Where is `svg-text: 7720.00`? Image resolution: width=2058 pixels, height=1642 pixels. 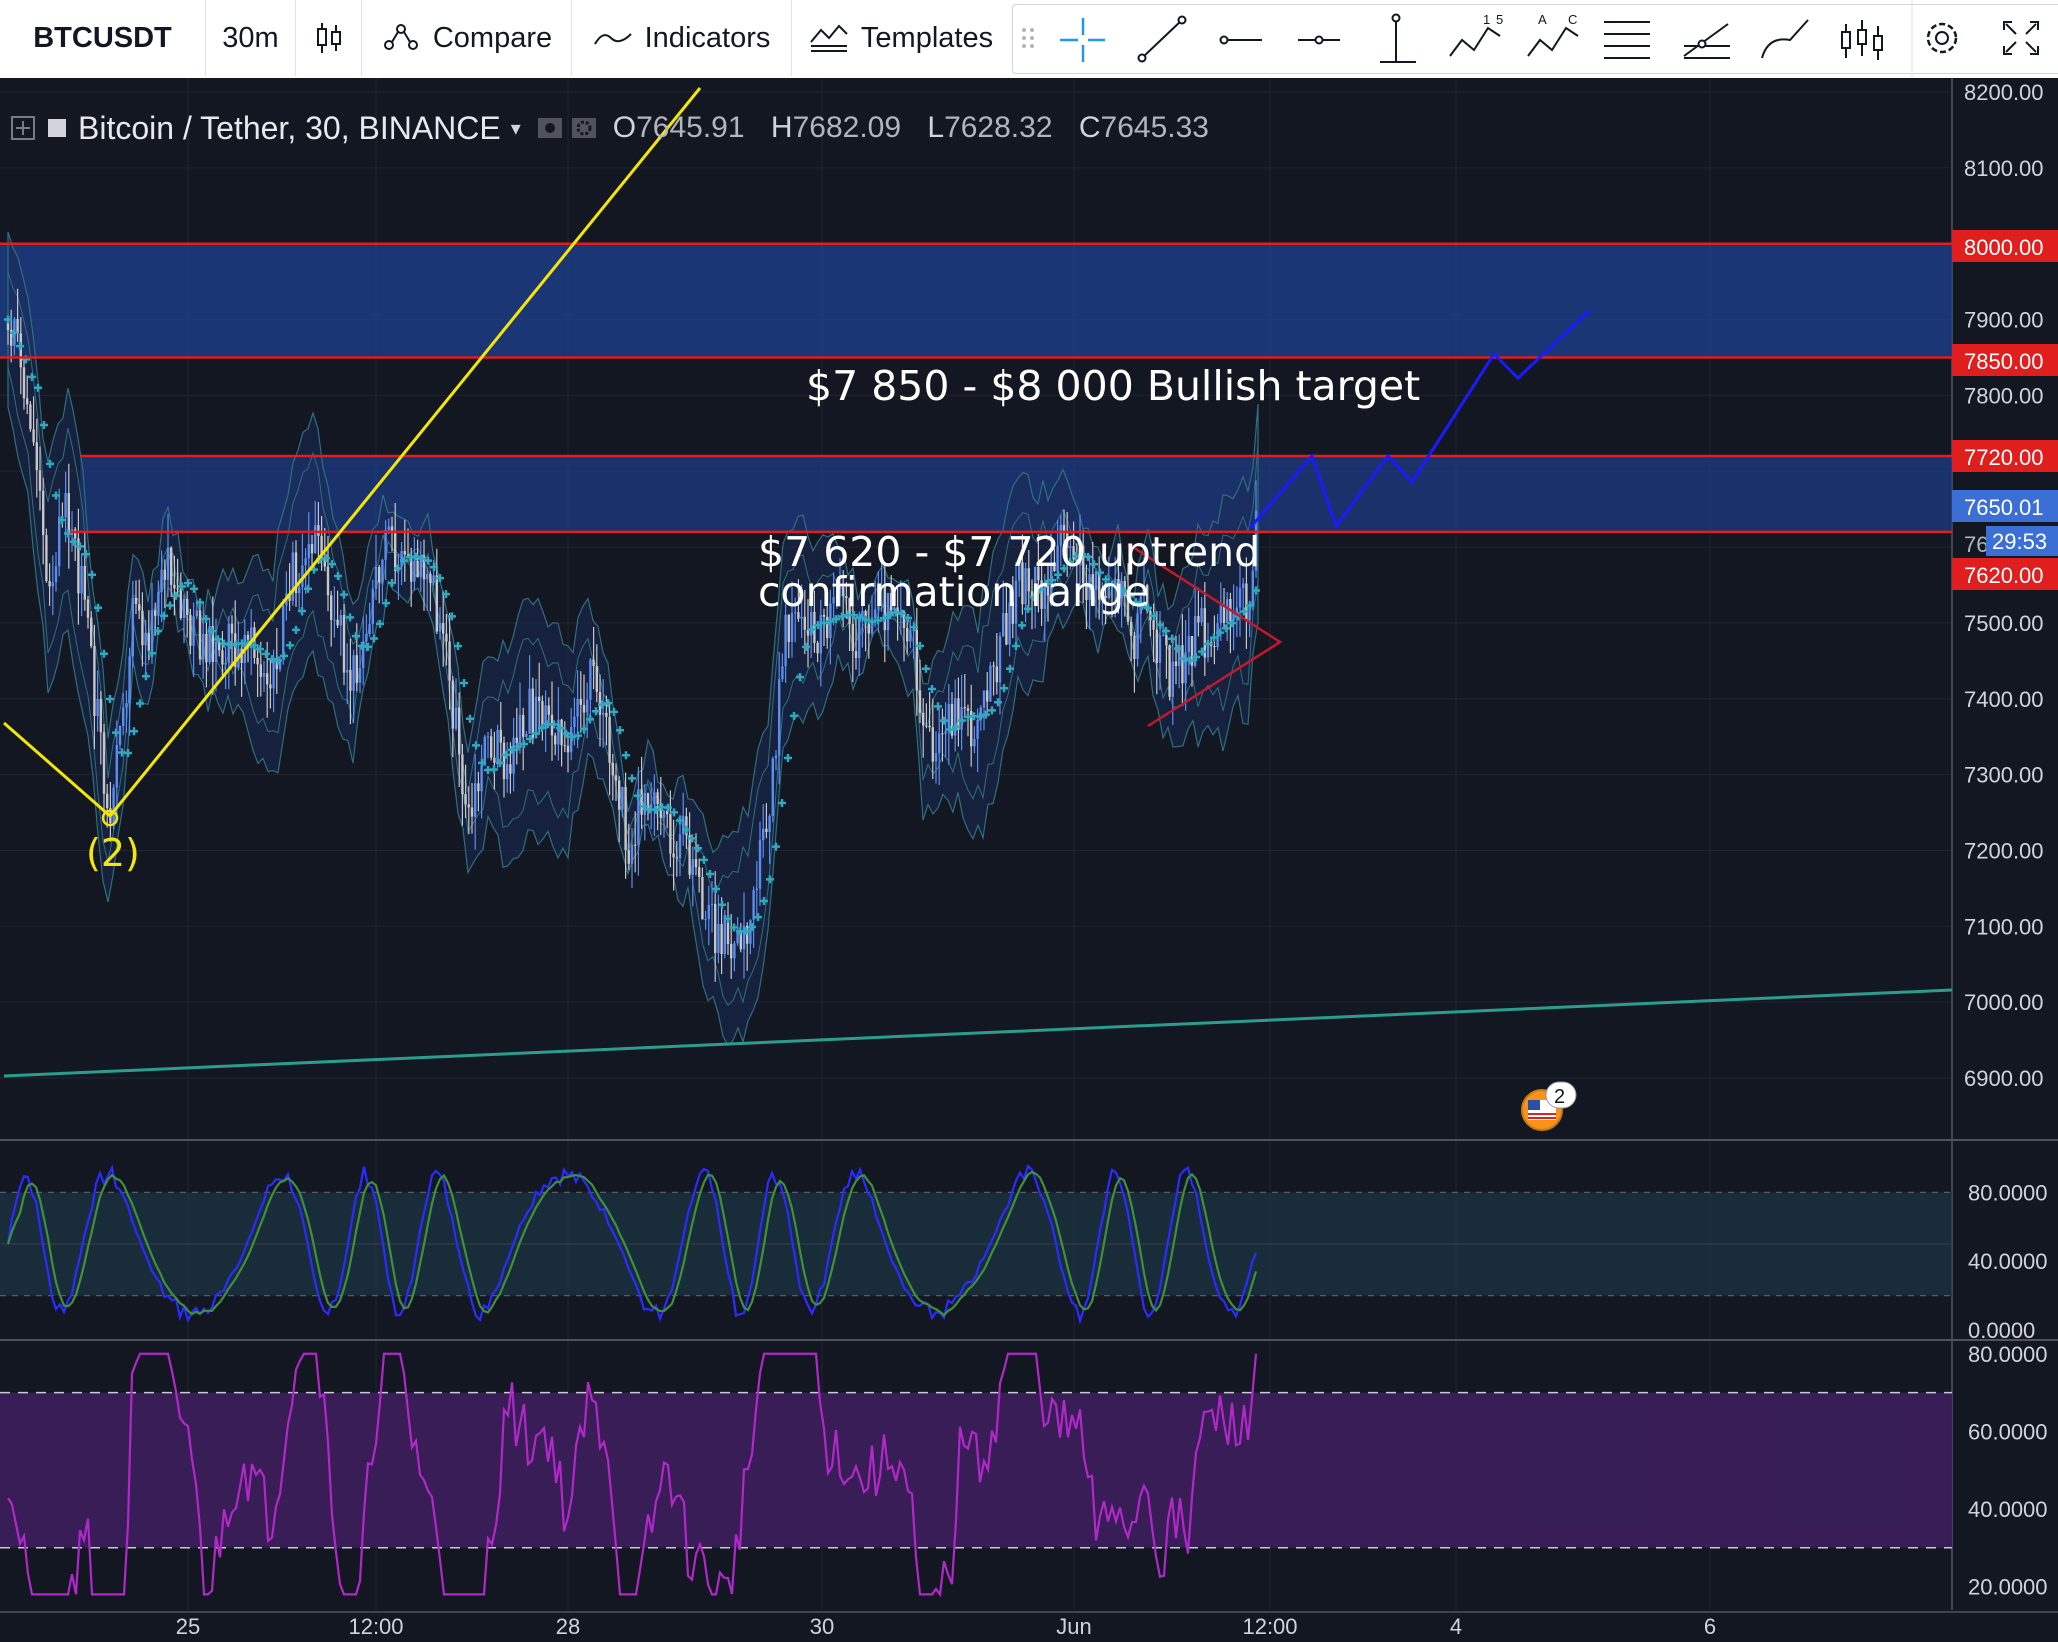 svg-text: 7720.00 is located at coordinates (2004, 457).